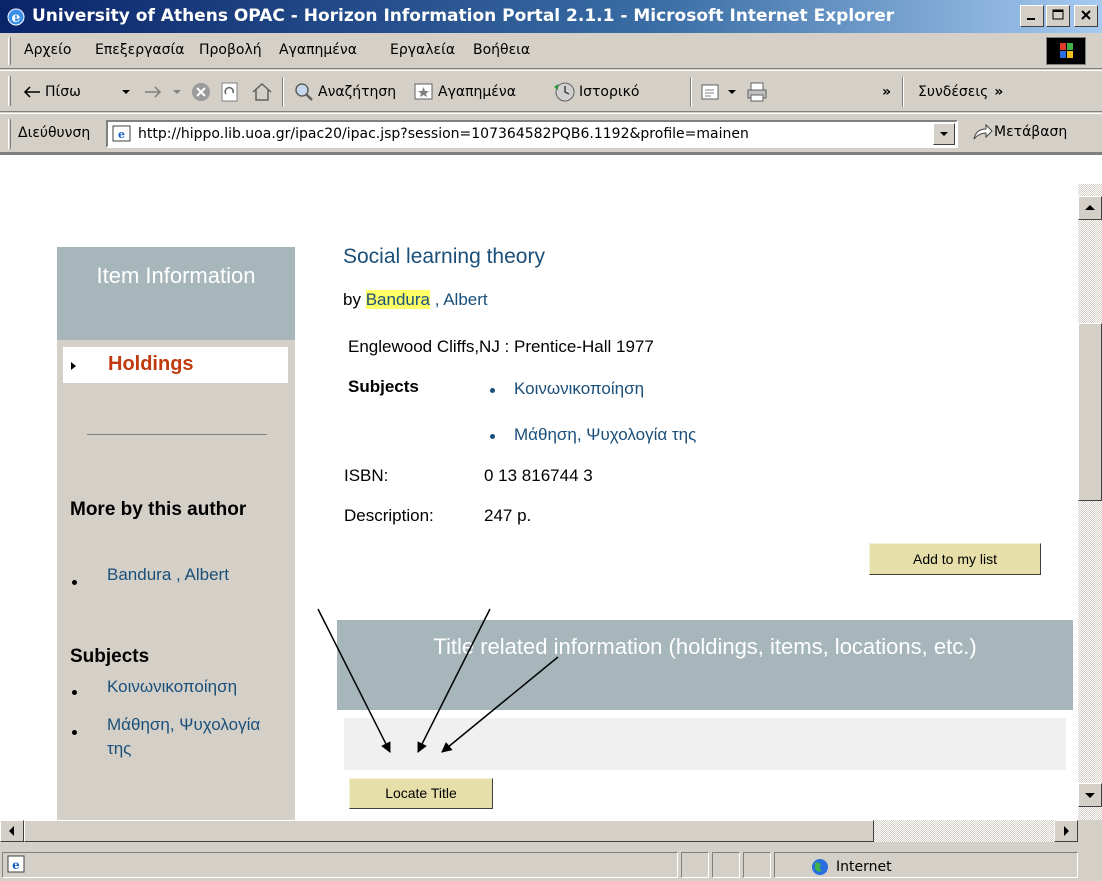 The image size is (1102, 881). I want to click on globe-icon, so click(820, 867).